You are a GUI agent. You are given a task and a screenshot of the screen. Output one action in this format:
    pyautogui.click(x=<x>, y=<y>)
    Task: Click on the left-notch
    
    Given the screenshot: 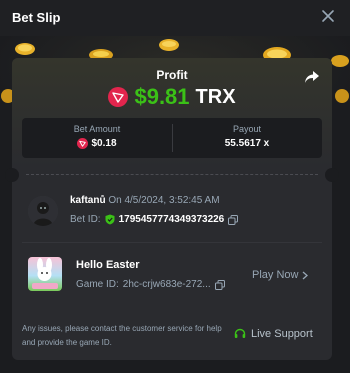 What is the action you would take?
    pyautogui.click(x=12, y=175)
    